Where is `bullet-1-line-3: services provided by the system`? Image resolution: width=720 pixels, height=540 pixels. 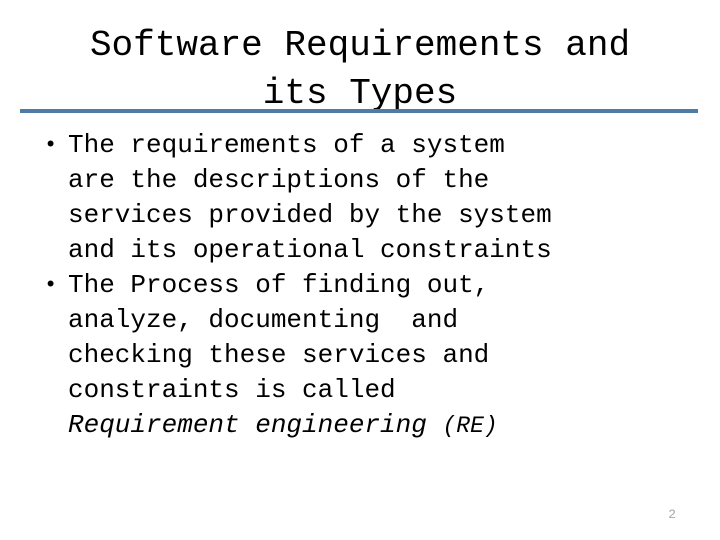 bullet-1-line-3: services provided by the system is located at coordinates (310, 215).